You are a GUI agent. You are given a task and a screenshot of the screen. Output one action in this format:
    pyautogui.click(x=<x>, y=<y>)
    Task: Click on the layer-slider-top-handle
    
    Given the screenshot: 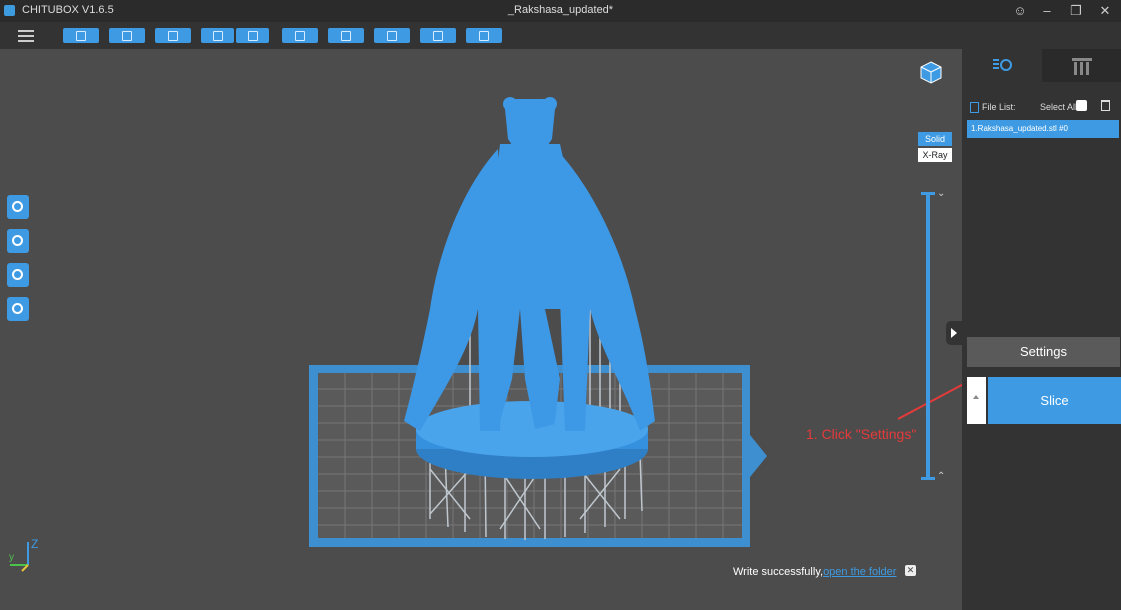 What is the action you would take?
    pyautogui.click(x=928, y=193)
    